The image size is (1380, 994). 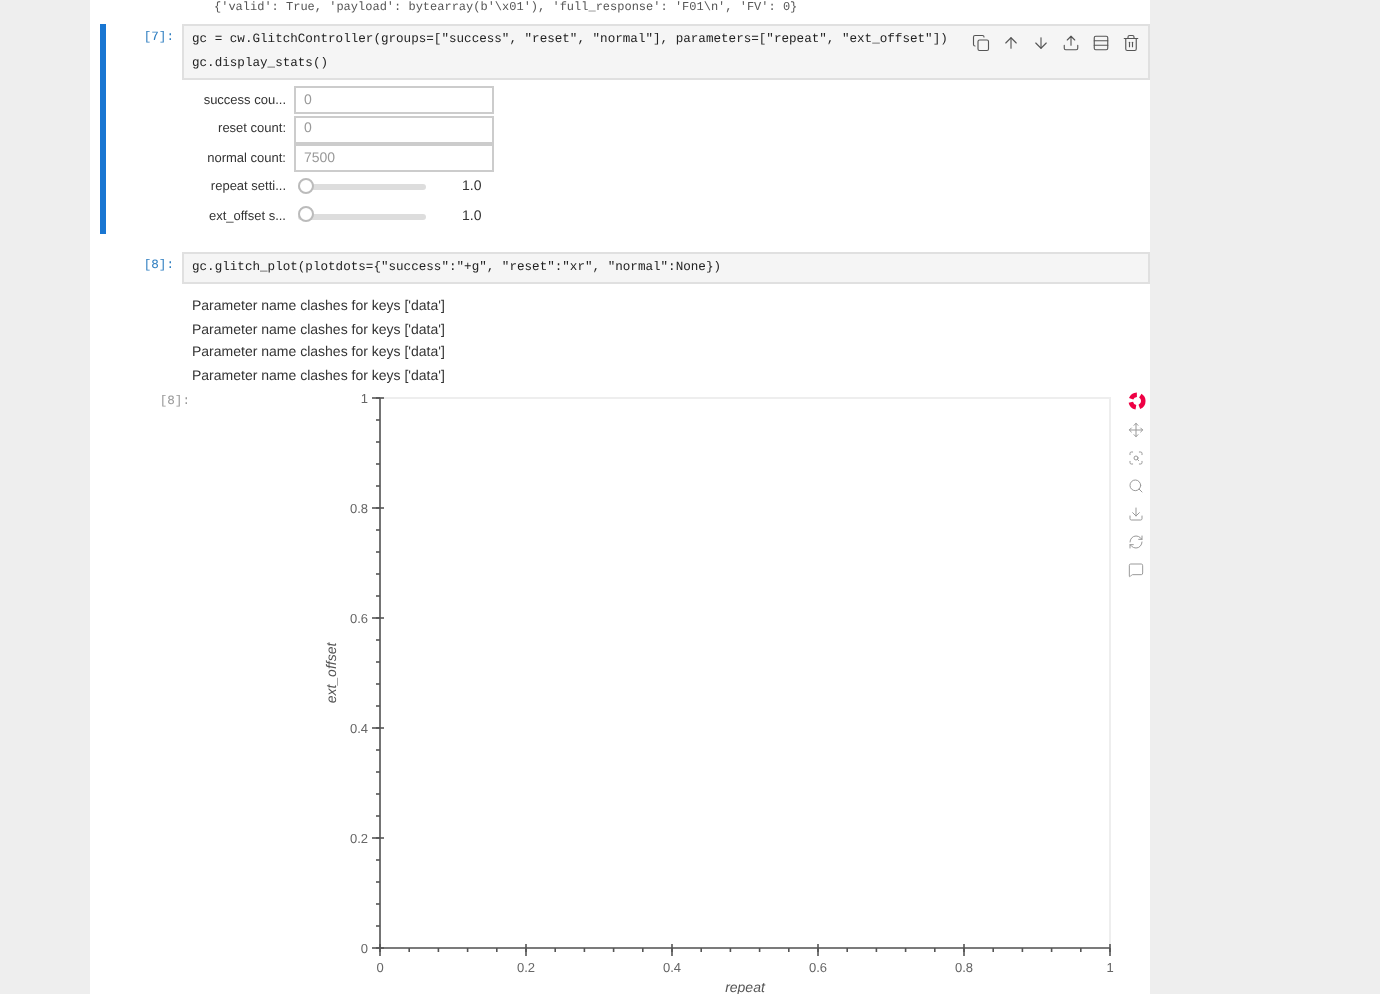 What do you see at coordinates (1136, 514) in the screenshot?
I see `save-icon` at bounding box center [1136, 514].